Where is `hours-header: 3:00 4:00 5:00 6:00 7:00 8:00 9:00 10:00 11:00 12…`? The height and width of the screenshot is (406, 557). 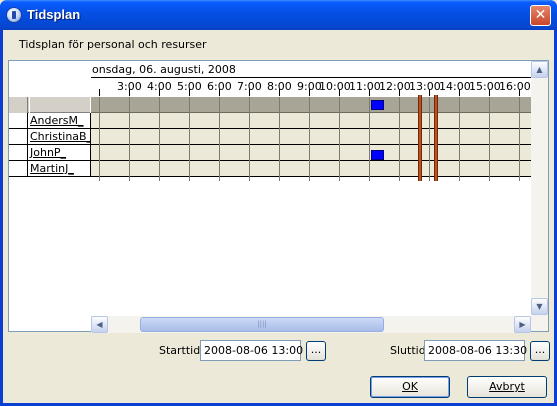 hours-header: 3:00 4:00 5:00 6:00 7:00 8:00 9:00 10:00 11:00 12… is located at coordinates (311, 87).